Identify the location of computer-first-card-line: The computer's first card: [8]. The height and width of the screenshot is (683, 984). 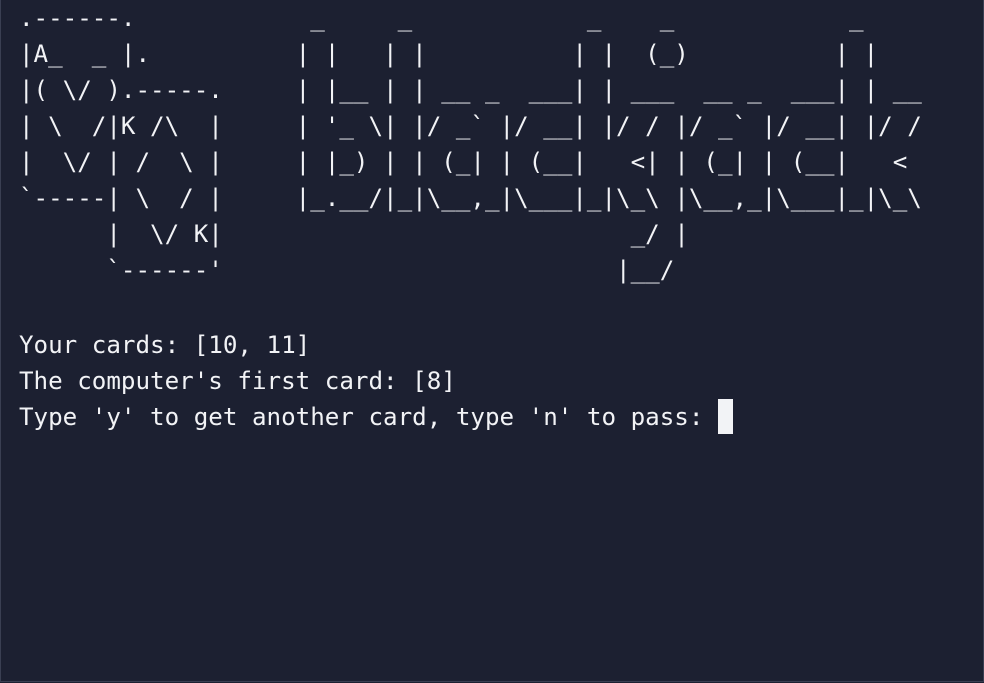
(237, 381).